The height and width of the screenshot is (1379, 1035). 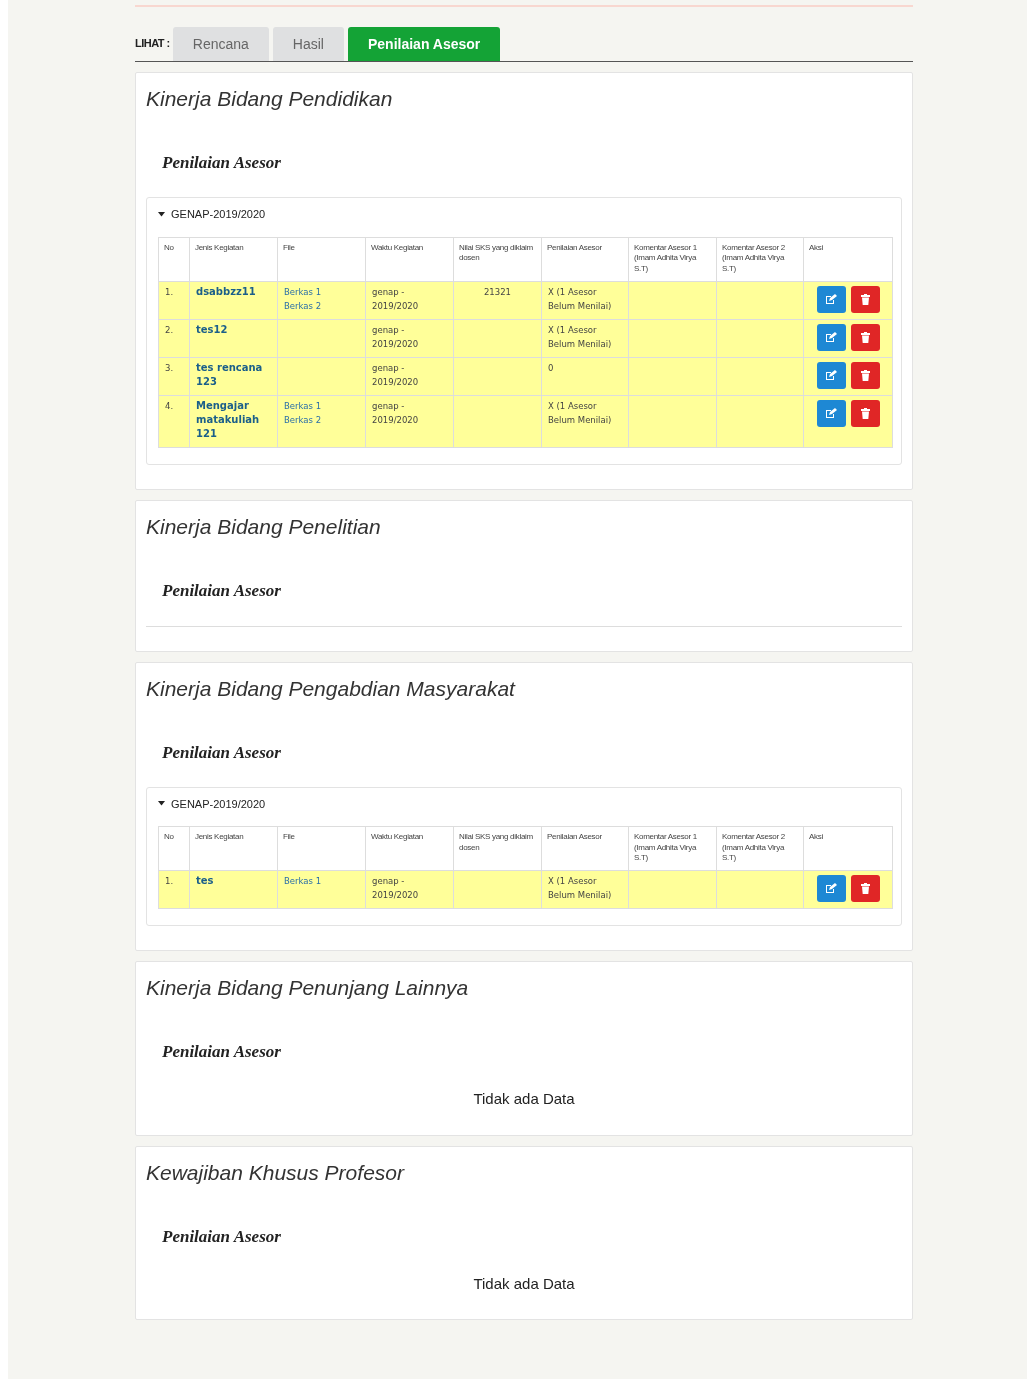 I want to click on table-cell: 0, so click(x=585, y=376).